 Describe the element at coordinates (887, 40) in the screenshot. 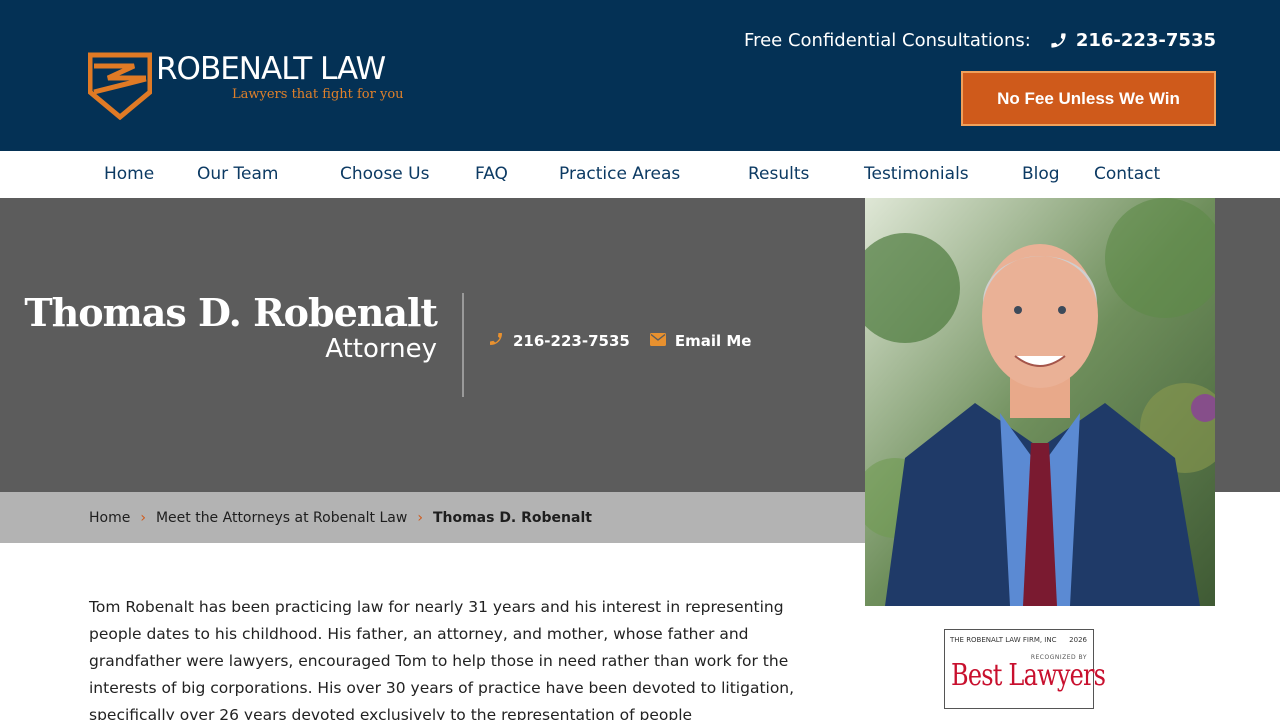

I see `consultation-label: Free Confidential Consultations:` at that location.